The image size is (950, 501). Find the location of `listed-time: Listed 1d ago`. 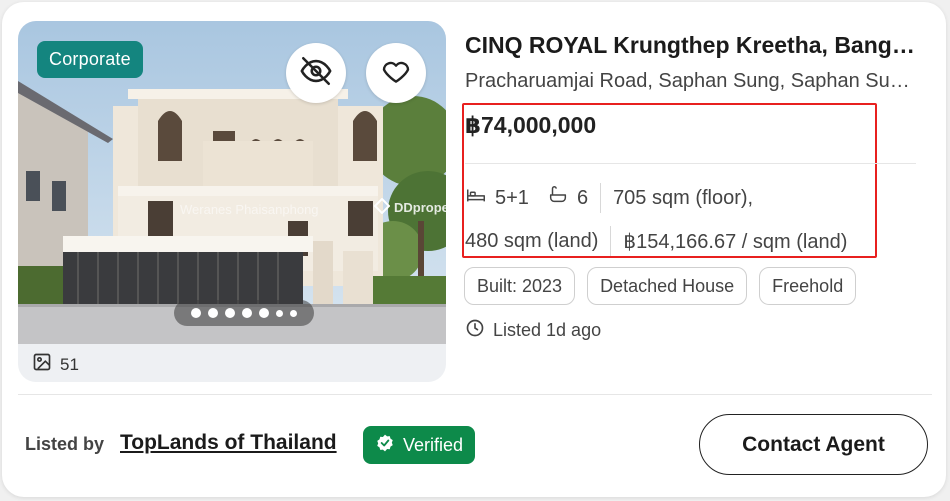

listed-time: Listed 1d ago is located at coordinates (533, 330).